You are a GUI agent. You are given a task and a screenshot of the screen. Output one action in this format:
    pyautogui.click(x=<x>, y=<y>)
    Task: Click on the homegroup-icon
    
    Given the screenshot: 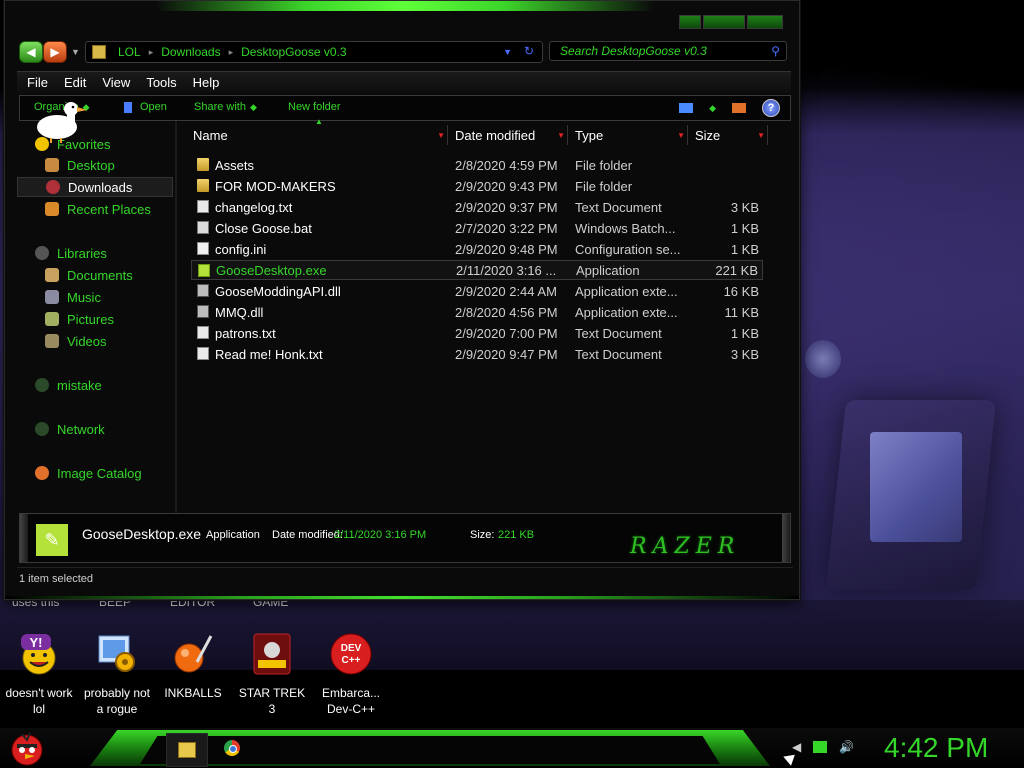 What is the action you would take?
    pyautogui.click(x=42, y=385)
    